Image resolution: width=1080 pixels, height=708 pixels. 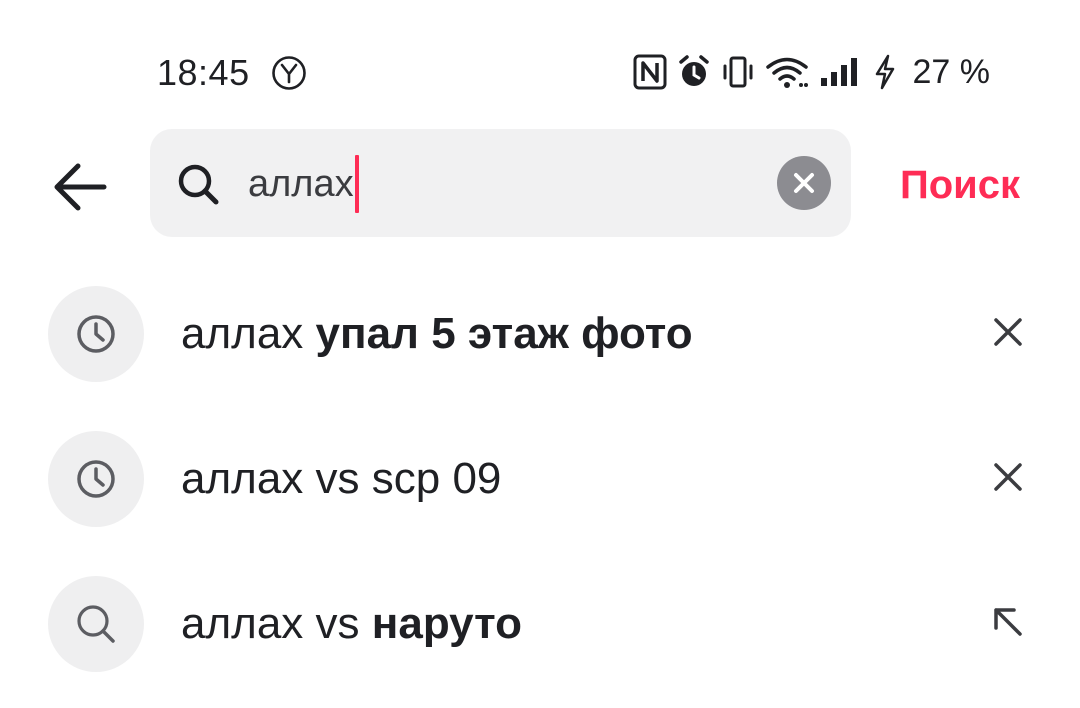 What do you see at coordinates (737, 72) in the screenshot?
I see `vibrate-icon` at bounding box center [737, 72].